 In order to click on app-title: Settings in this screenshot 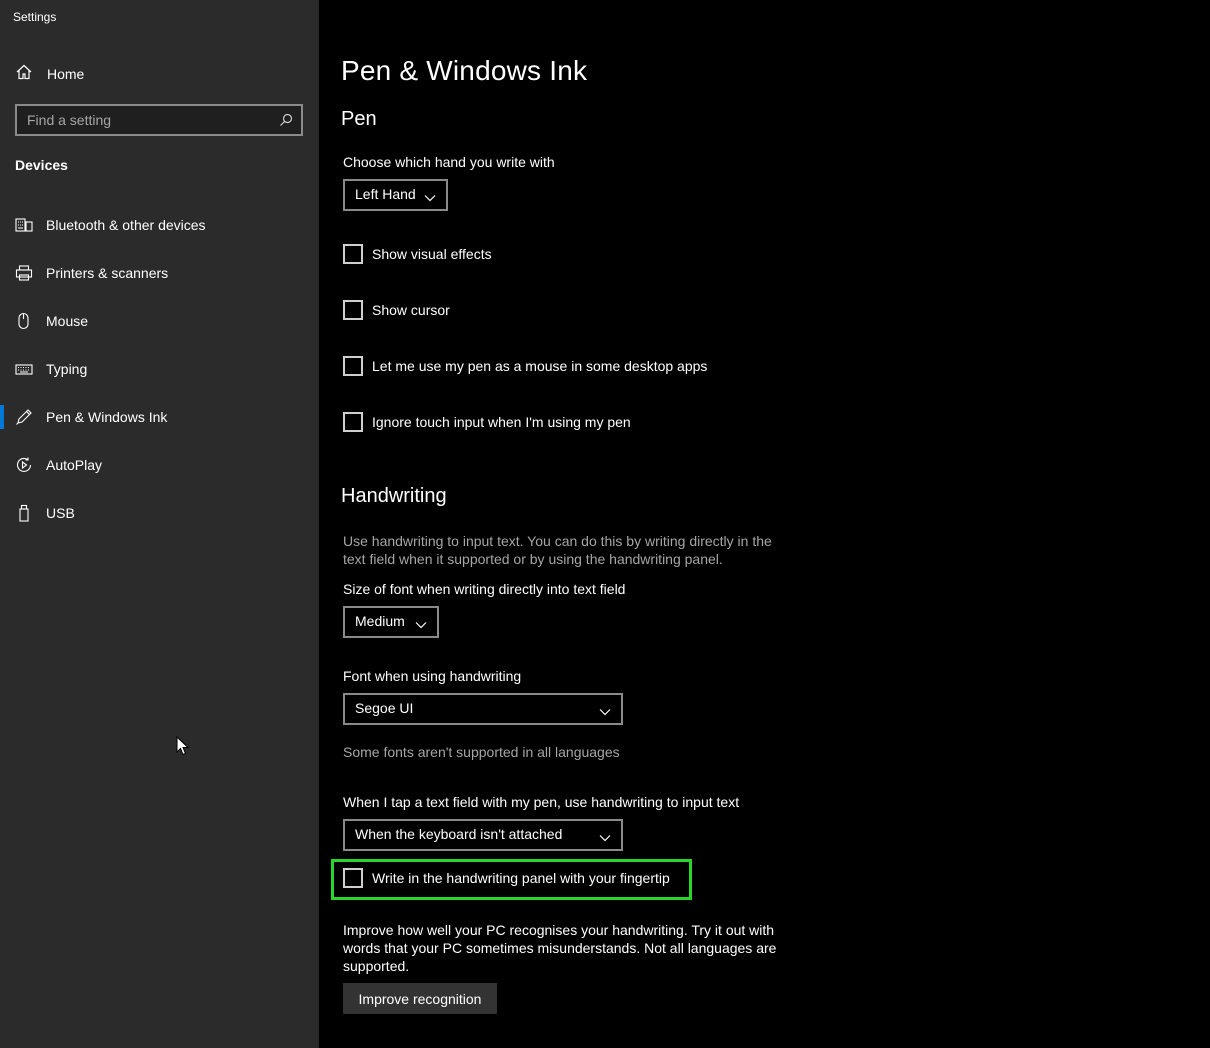, I will do `click(35, 17)`.